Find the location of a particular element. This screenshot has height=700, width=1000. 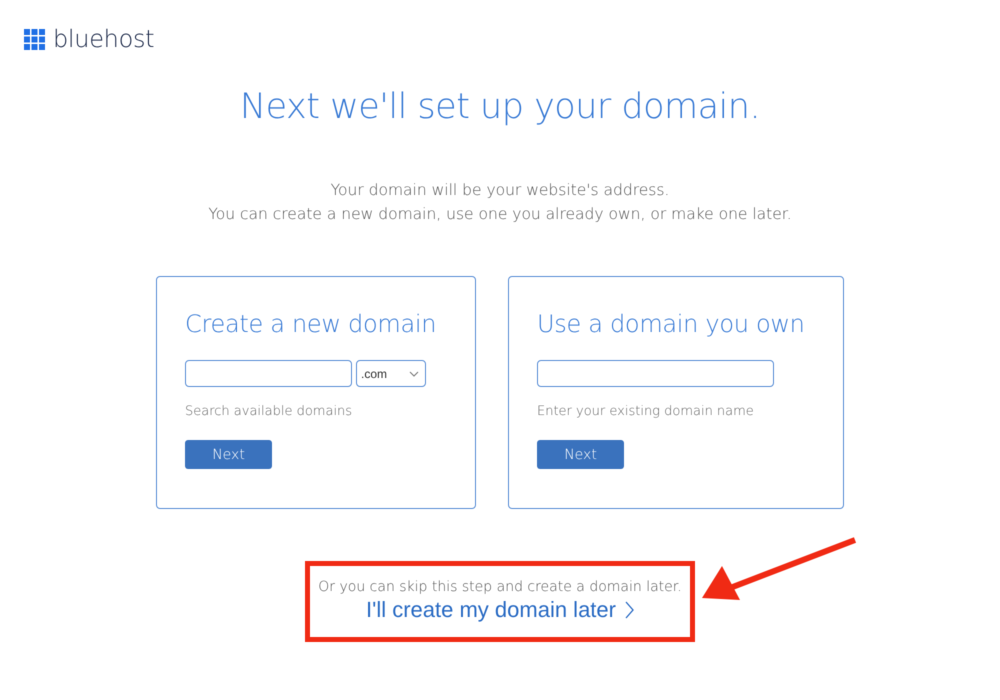

card-title: Use a domain you own is located at coordinates (671, 324).